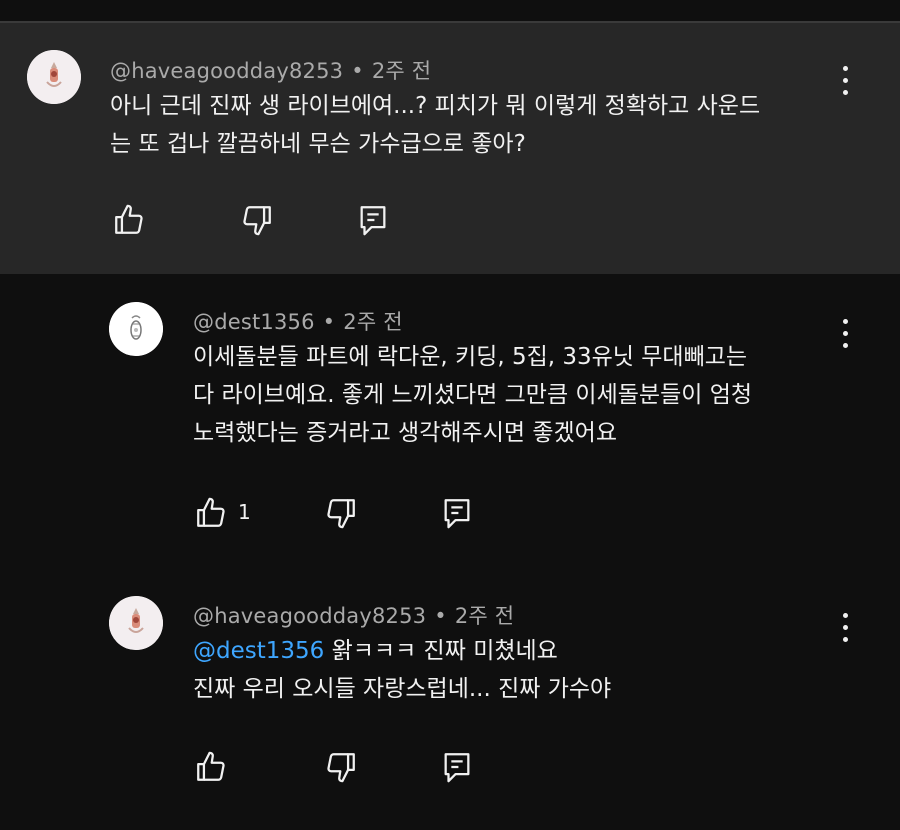 The width and height of the screenshot is (900, 830). What do you see at coordinates (244, 512) in the screenshot?
I see `like-count: 1` at bounding box center [244, 512].